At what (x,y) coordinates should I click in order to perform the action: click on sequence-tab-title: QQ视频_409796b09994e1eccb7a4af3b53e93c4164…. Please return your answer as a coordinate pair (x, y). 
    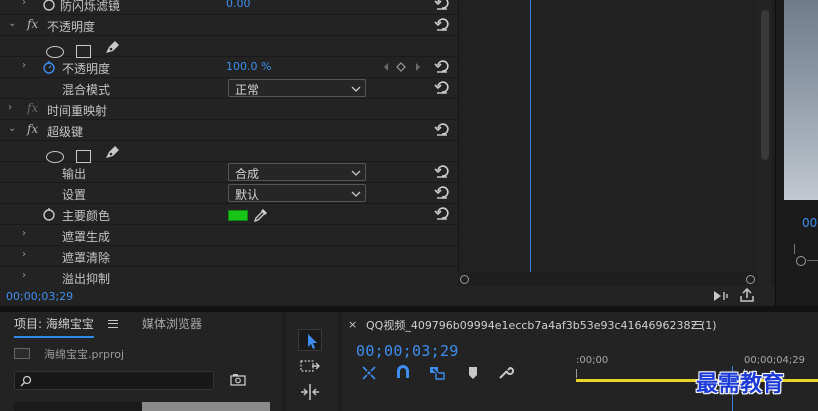
    Looking at the image, I should click on (541, 325).